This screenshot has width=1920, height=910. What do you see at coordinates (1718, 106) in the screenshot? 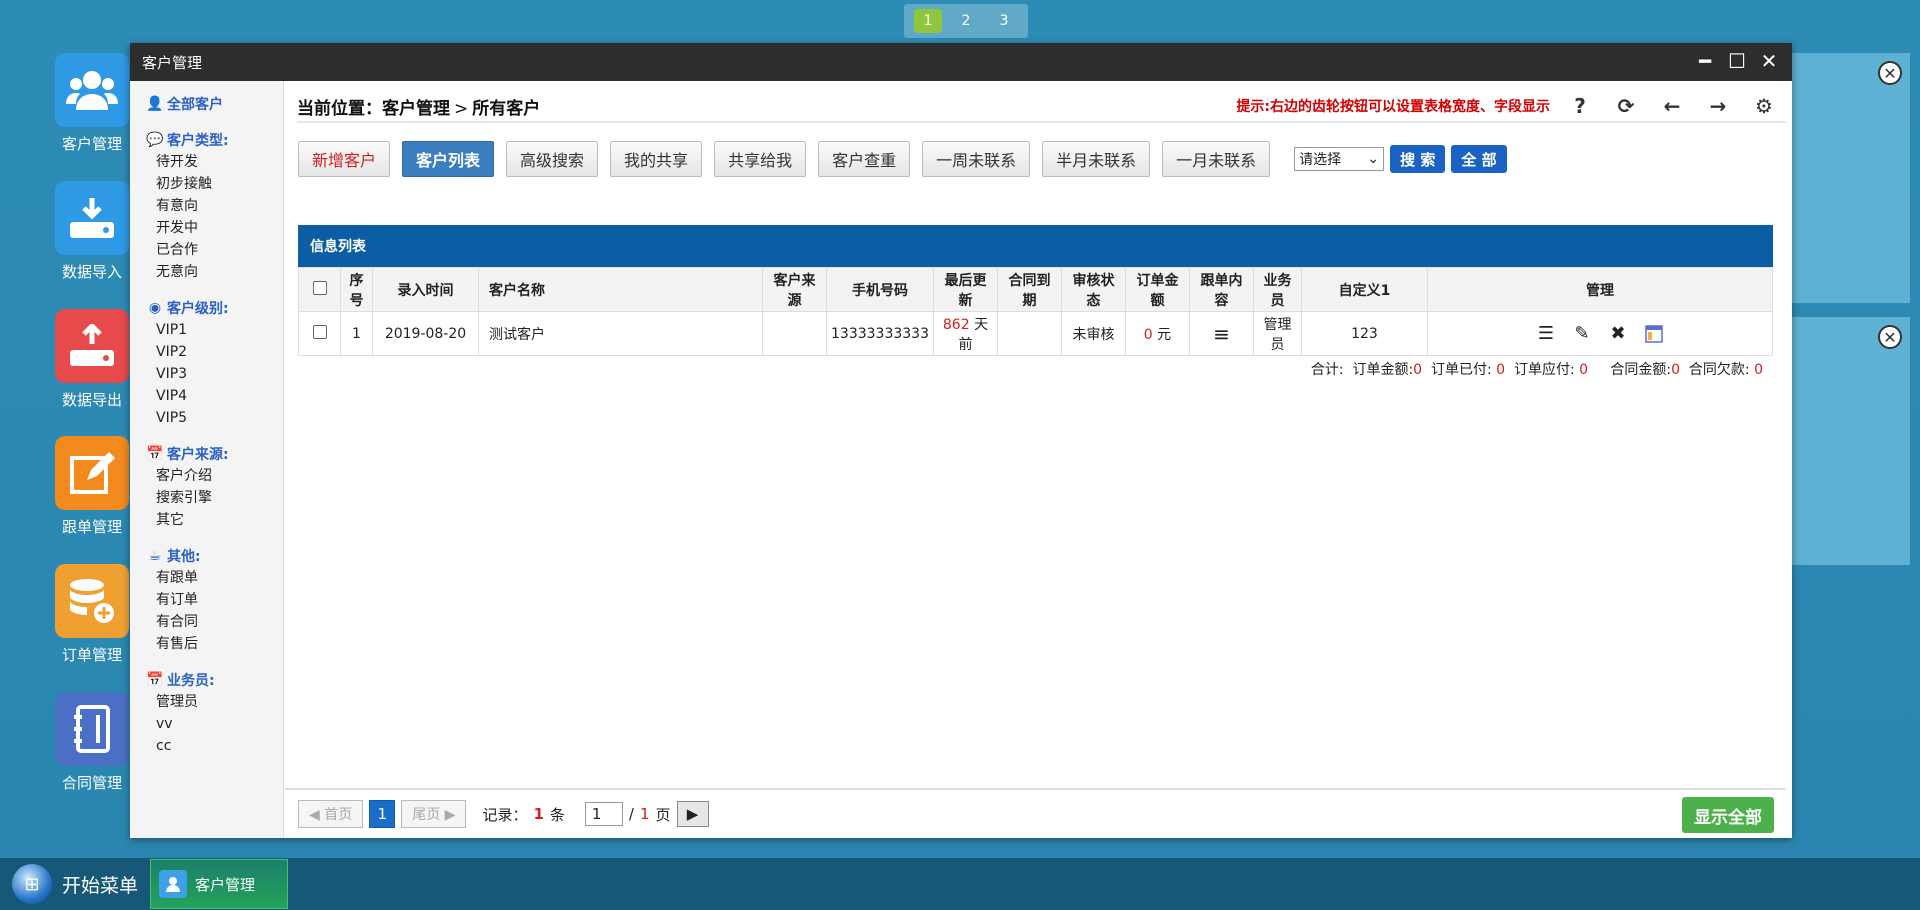
I see `forward-arrow-icon: →` at bounding box center [1718, 106].